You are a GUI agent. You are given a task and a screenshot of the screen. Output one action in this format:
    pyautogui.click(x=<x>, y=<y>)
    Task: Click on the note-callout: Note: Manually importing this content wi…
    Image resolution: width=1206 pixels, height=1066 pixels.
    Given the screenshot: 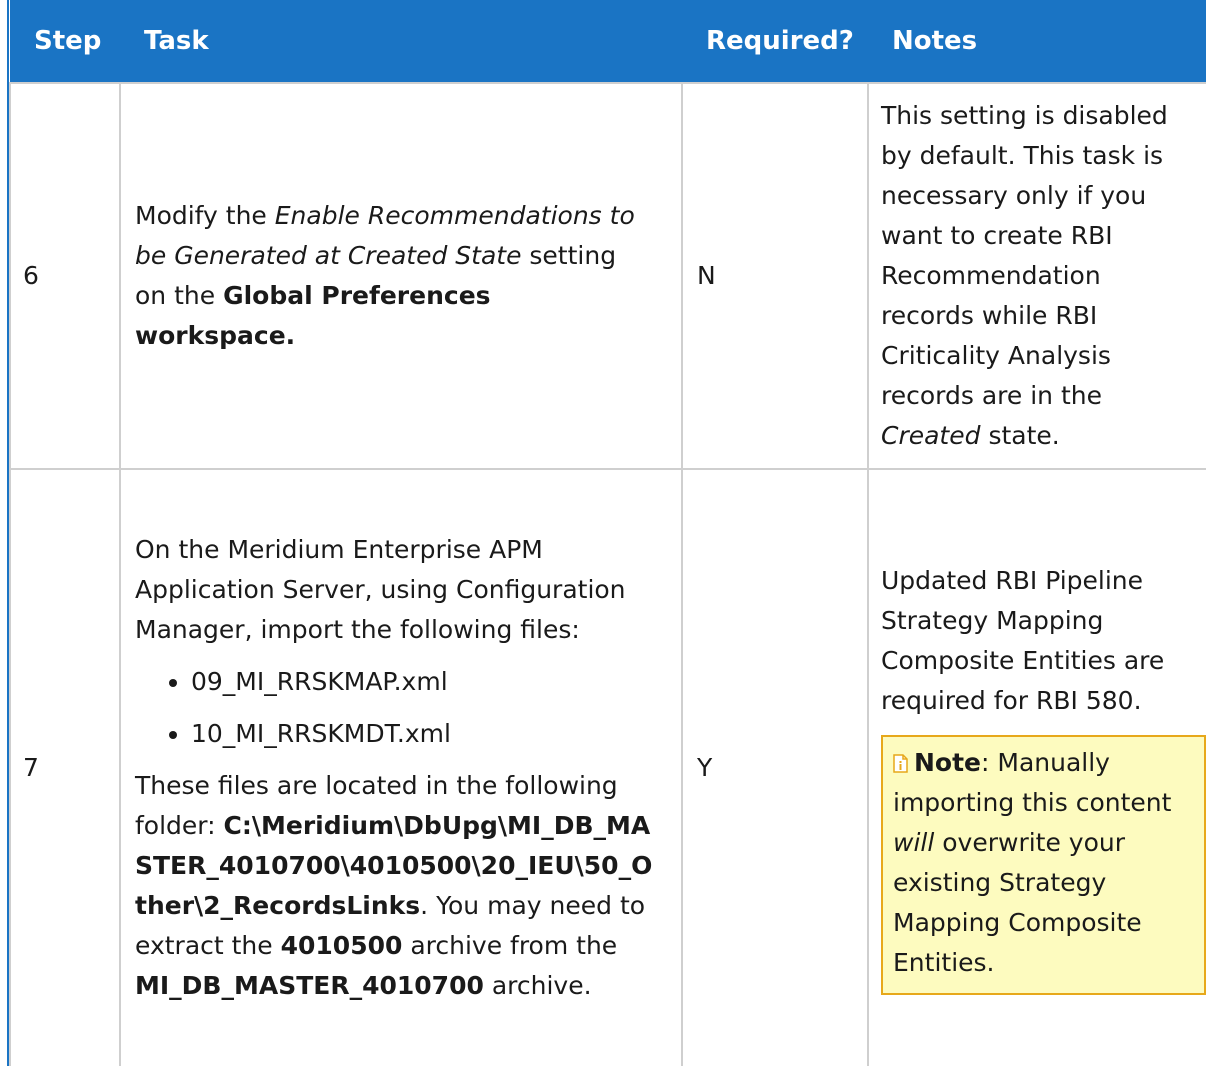 What is the action you would take?
    pyautogui.click(x=1043, y=865)
    